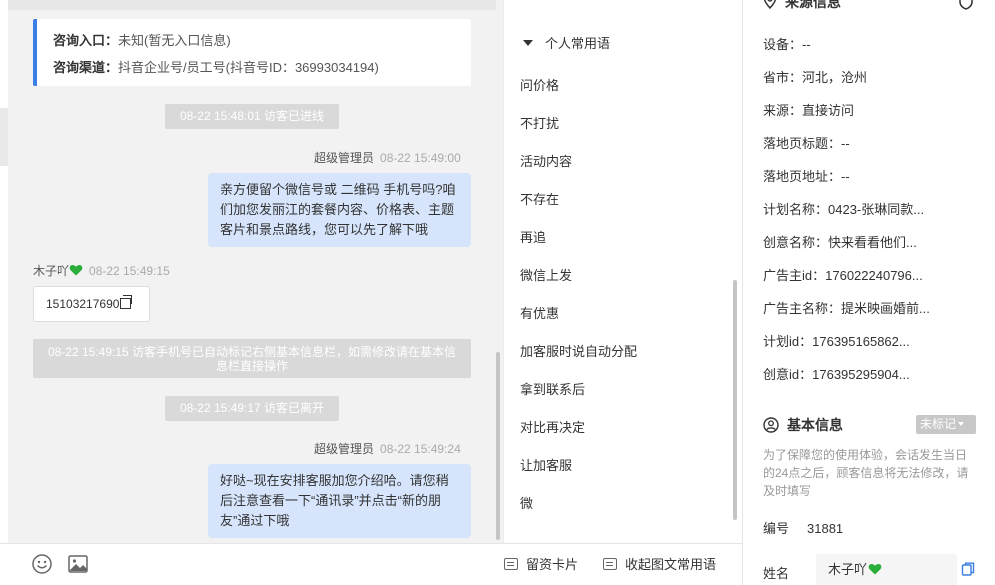  Describe the element at coordinates (498, 446) in the screenshot. I see `chat-scrollbar` at that location.